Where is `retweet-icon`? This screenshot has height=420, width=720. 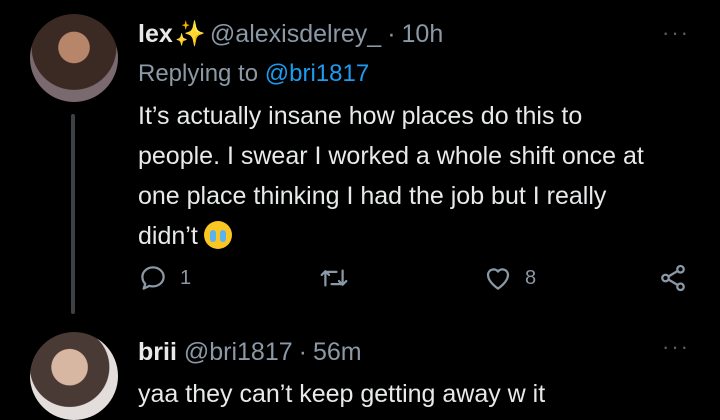
retweet-icon is located at coordinates (334, 278).